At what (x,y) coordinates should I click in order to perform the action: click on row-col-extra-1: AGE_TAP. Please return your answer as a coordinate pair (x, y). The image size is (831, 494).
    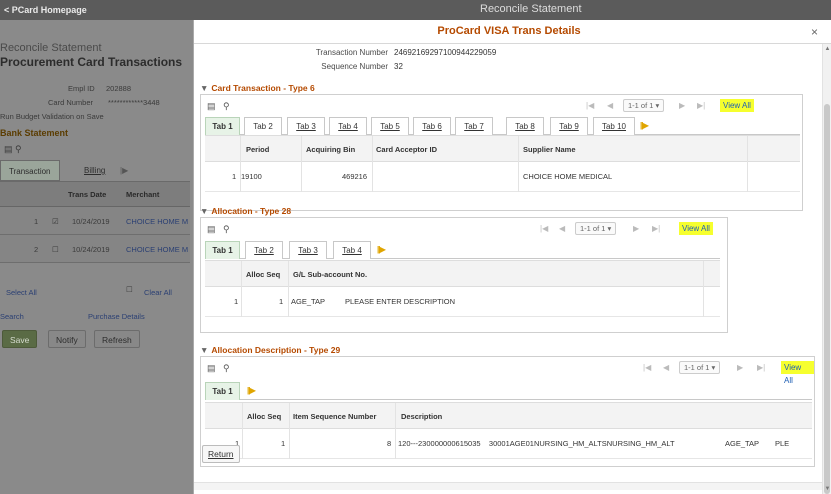
    Looking at the image, I should click on (742, 443).